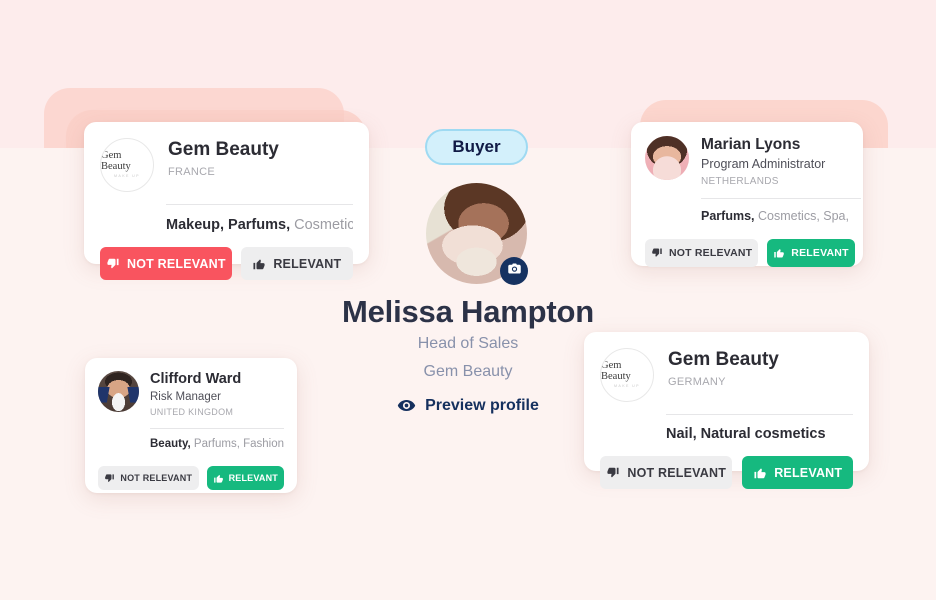 The image size is (936, 600). I want to click on card-tags: Makeup, Parfums, Cosmetics, so click(259, 225).